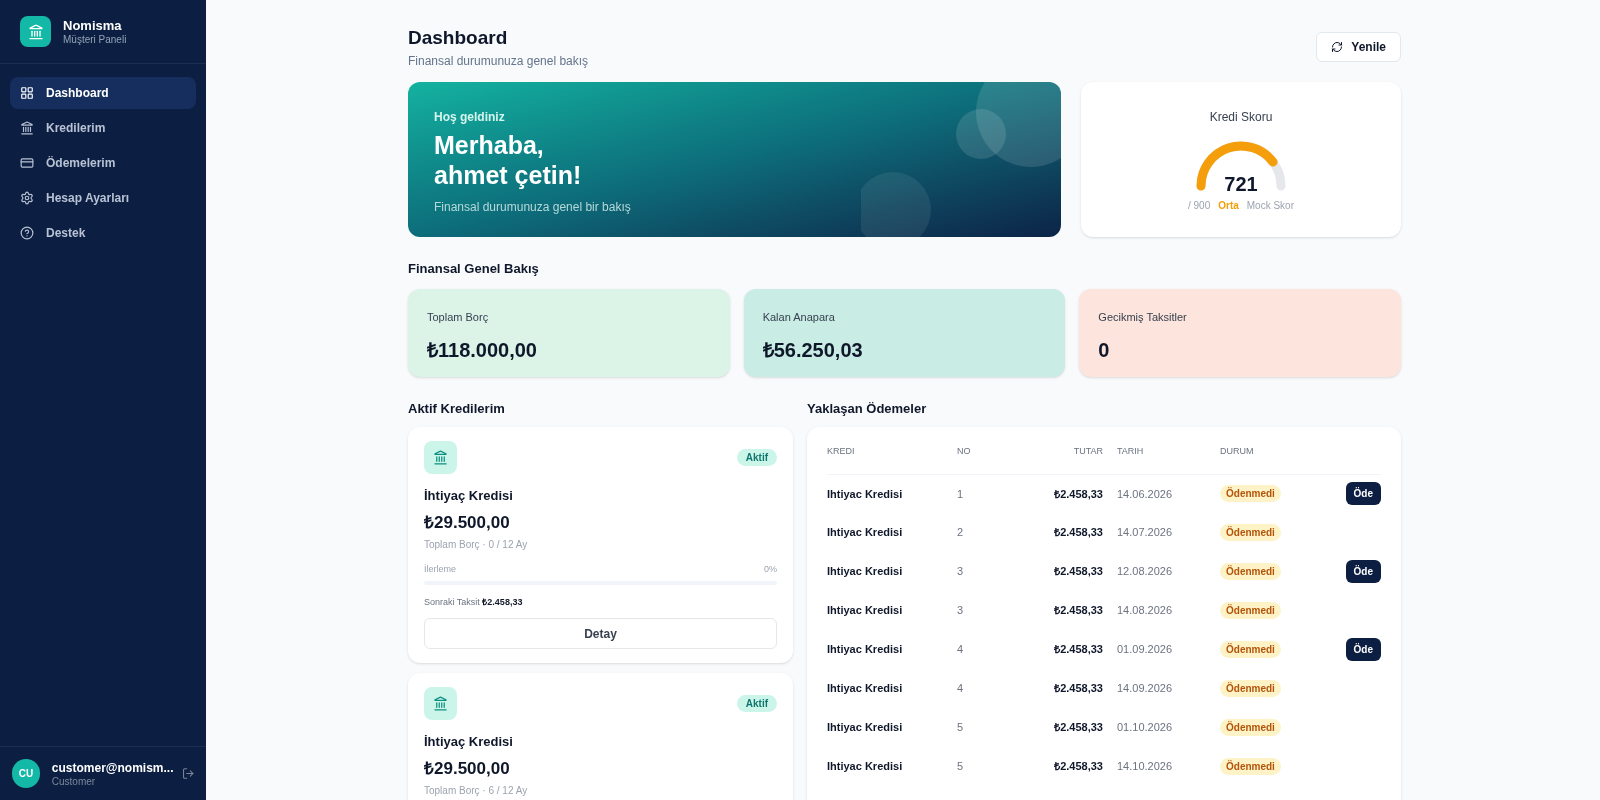 The image size is (1600, 800). What do you see at coordinates (1168, 688) in the screenshot?
I see `table-cell: 14.09.2026` at bounding box center [1168, 688].